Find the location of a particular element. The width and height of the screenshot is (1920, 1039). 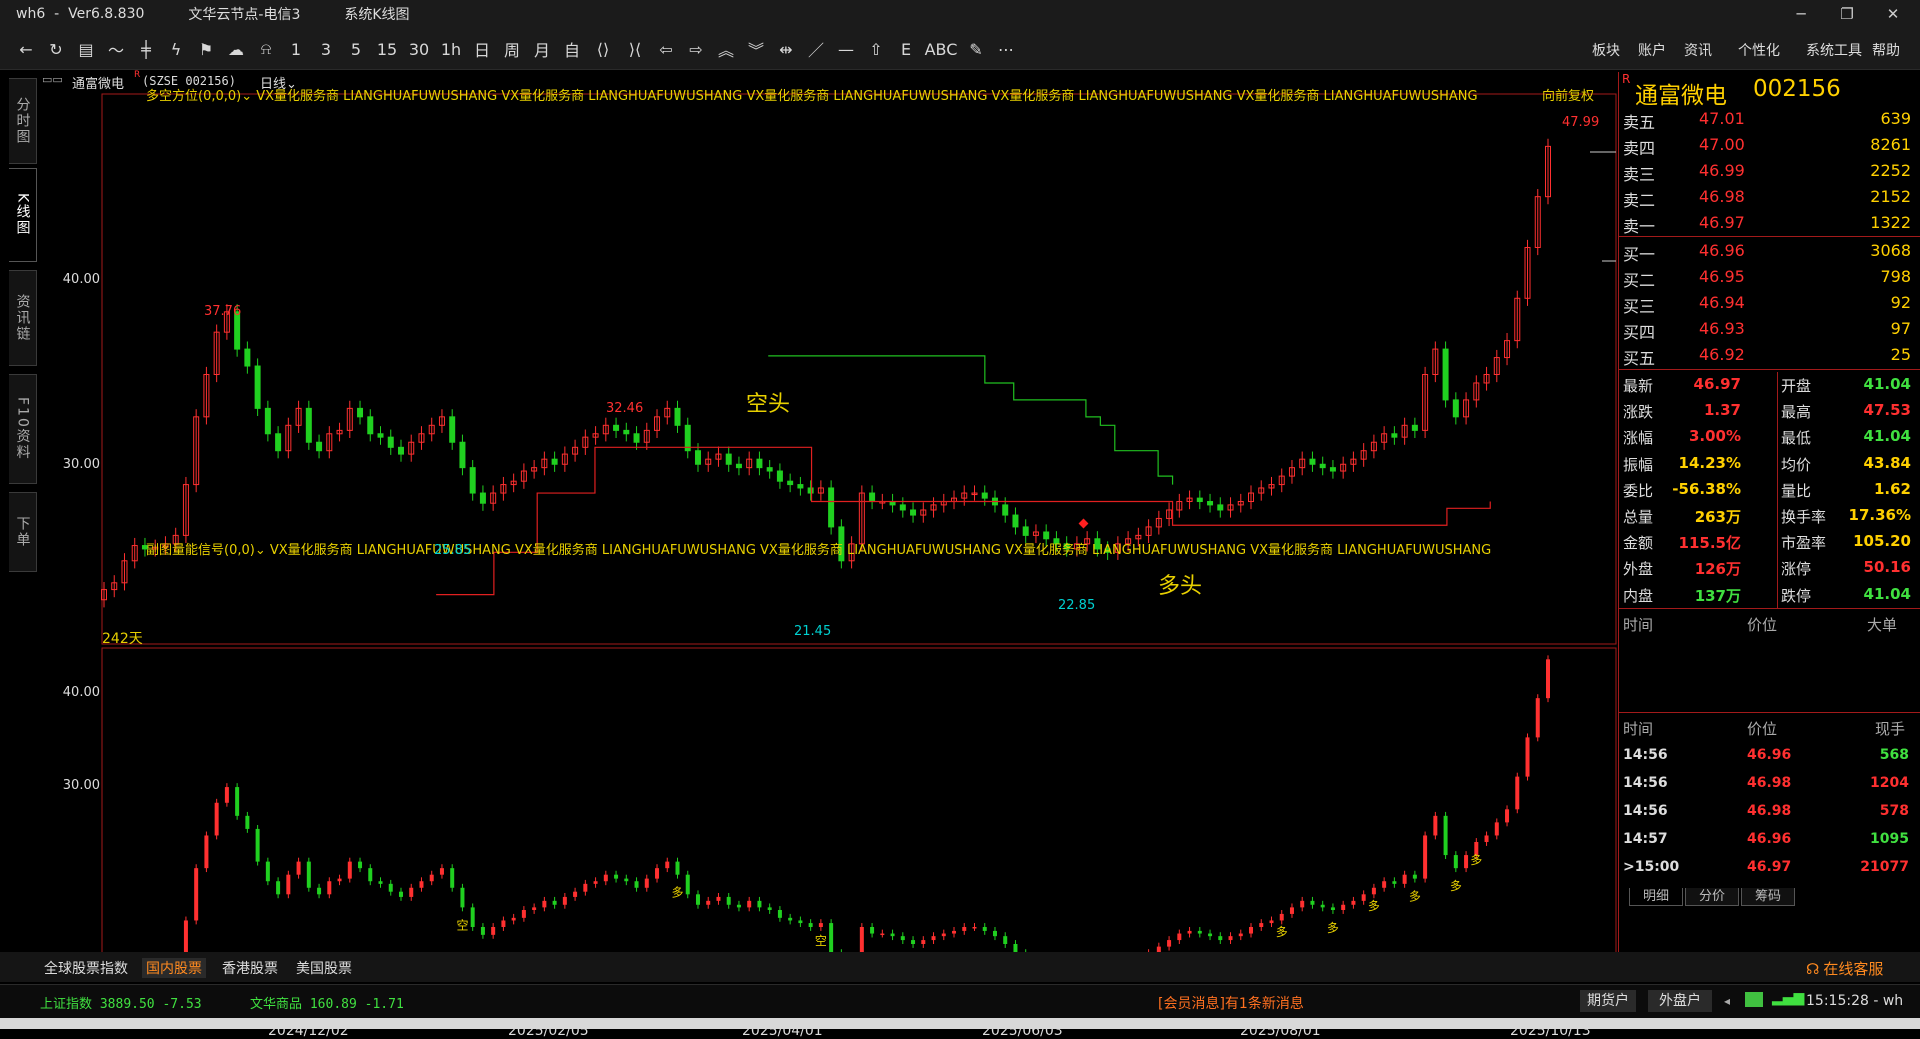

period-custom: 自 is located at coordinates (572, 49).